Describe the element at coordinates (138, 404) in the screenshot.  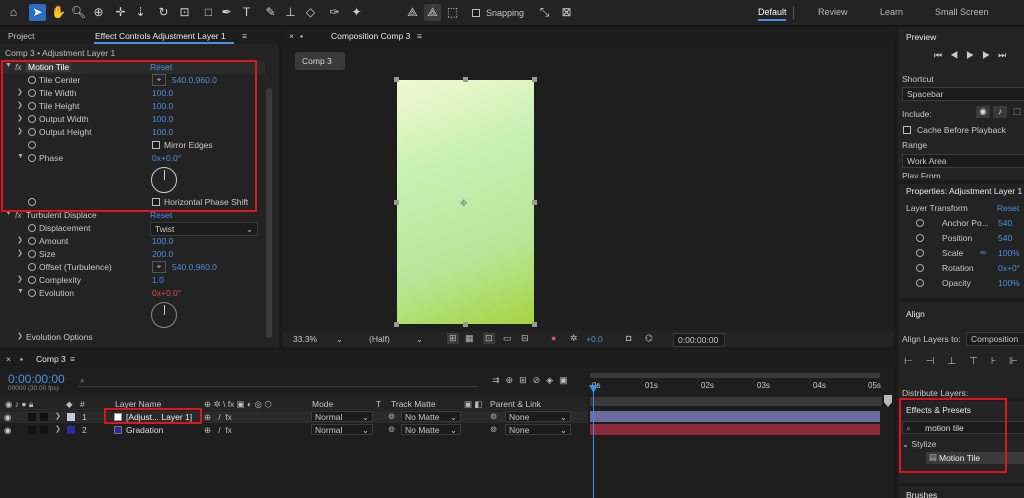
I see `col-layer-name: Layer Name` at that location.